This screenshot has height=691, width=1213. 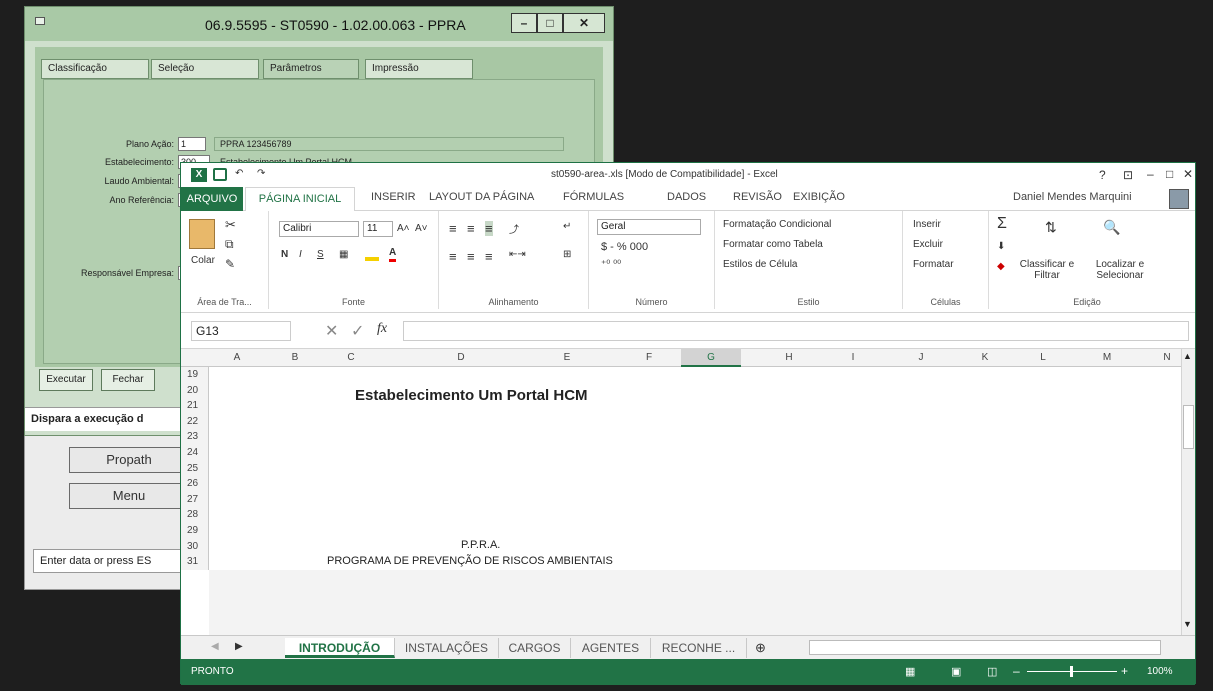 What do you see at coordinates (311, 69) in the screenshot?
I see `tab-parametros: Parâmetros` at bounding box center [311, 69].